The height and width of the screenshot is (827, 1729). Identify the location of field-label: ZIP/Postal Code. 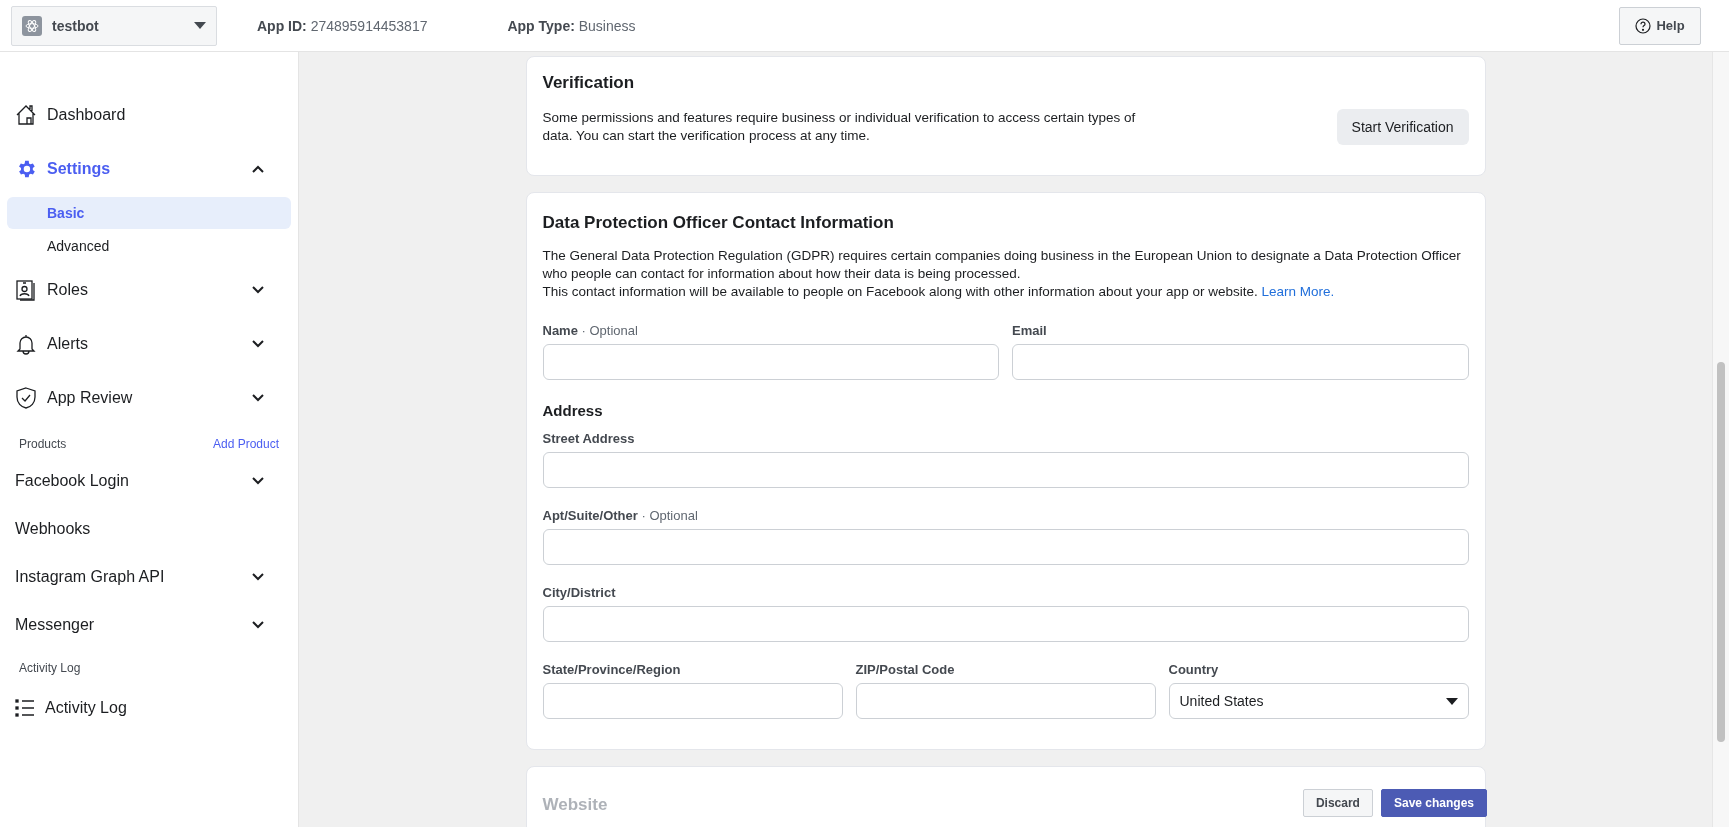
(905, 669).